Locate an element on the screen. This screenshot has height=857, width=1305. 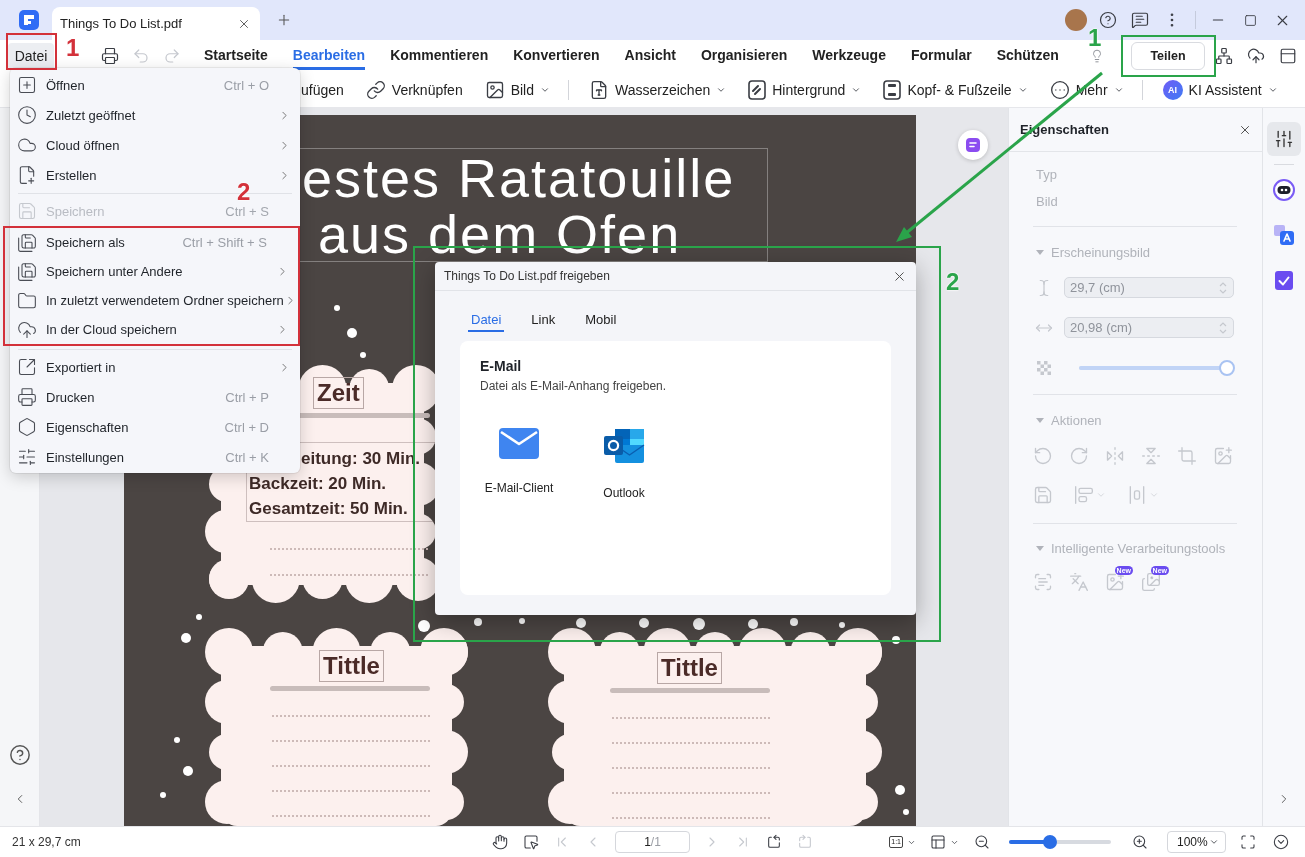
toolbar-button: Hintergrund is located at coordinates (805, 89).